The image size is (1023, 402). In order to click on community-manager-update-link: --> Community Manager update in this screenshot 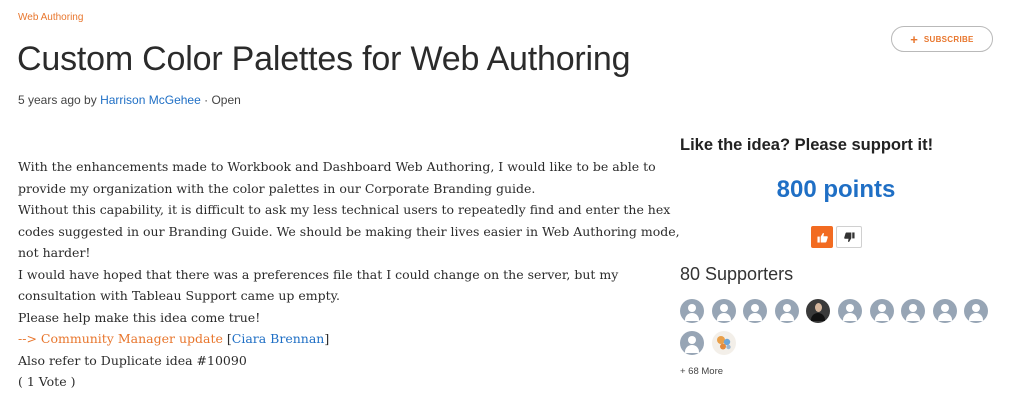, I will do `click(120, 338)`.